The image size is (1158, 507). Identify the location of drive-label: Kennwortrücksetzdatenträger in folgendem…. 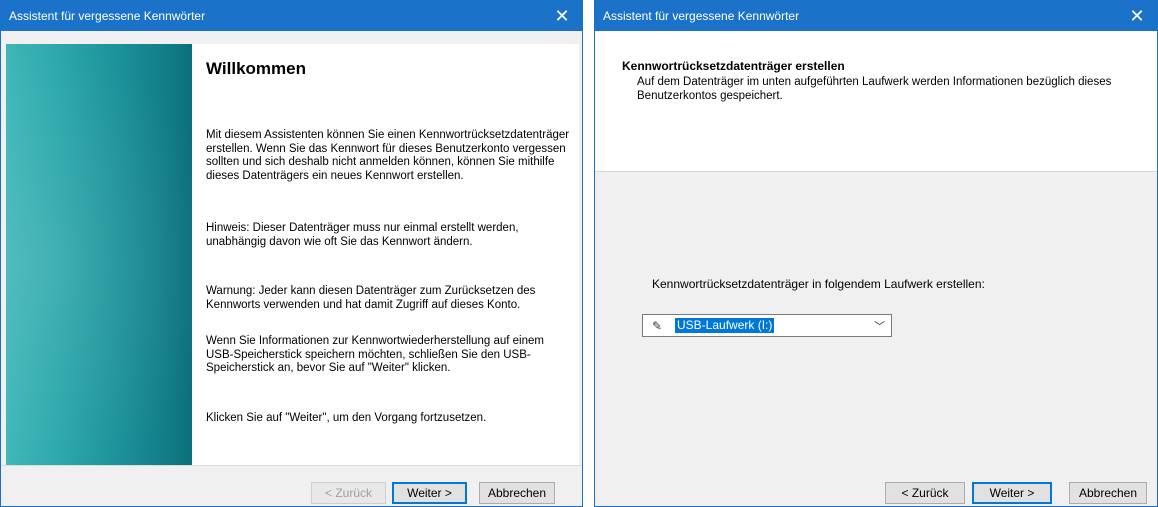
(818, 284).